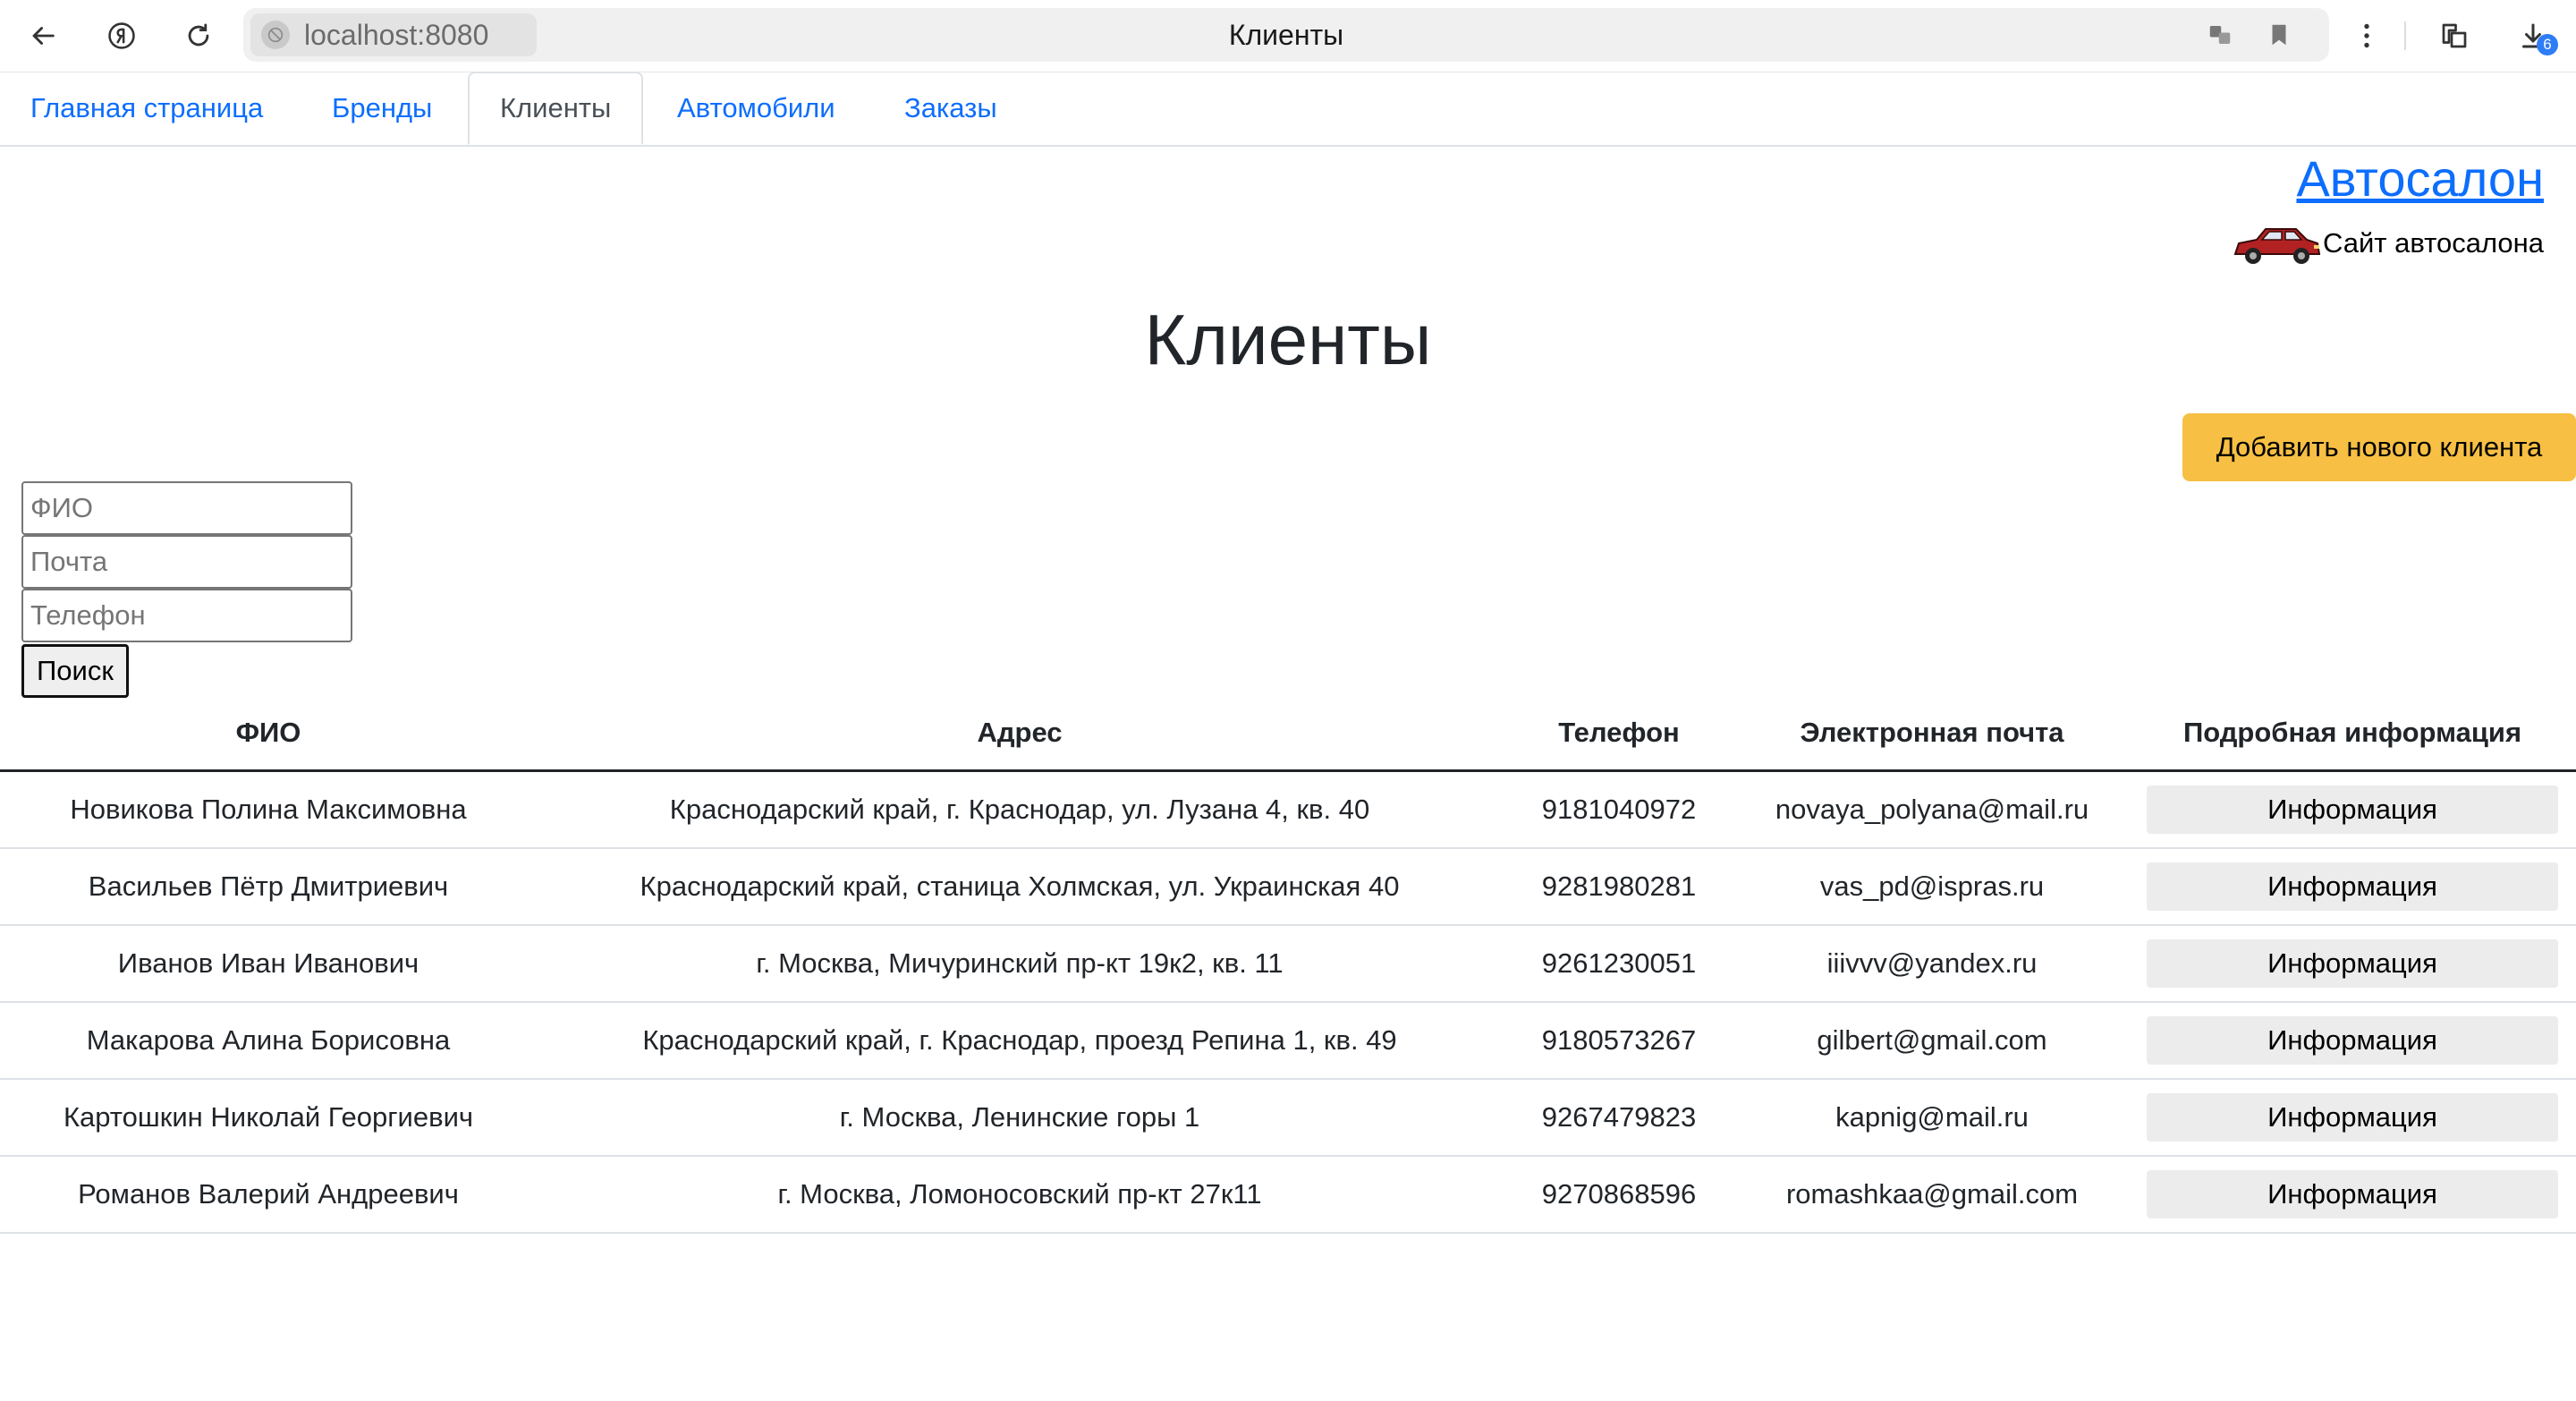 Image resolution: width=2576 pixels, height=1401 pixels. I want to click on url-text: localhost:8080, so click(396, 35).